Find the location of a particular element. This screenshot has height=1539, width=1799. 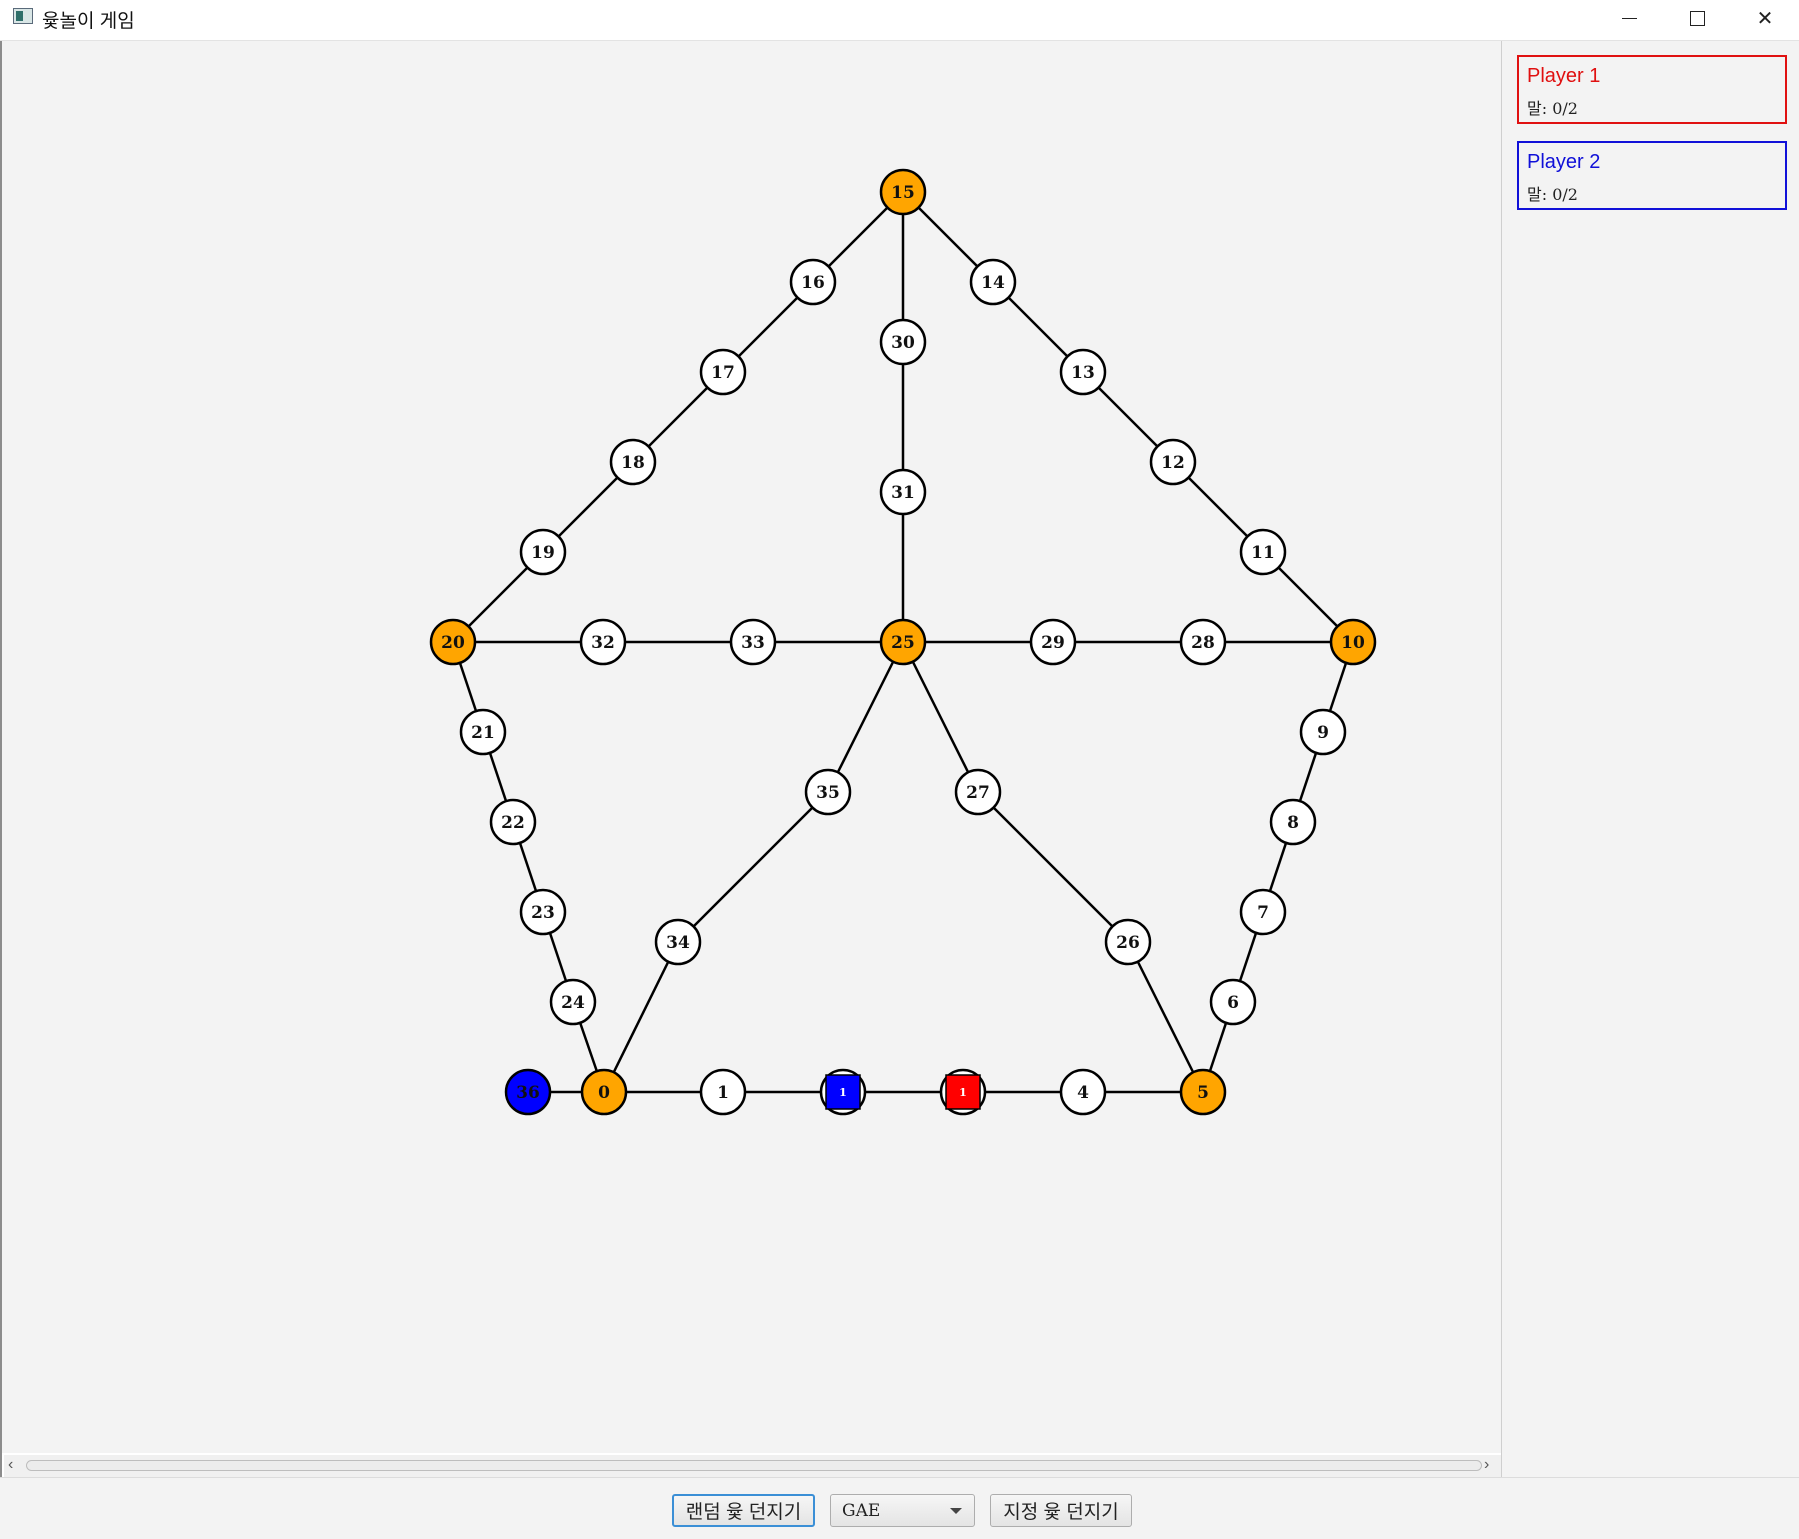

board-node-14: 14 is located at coordinates (993, 282).